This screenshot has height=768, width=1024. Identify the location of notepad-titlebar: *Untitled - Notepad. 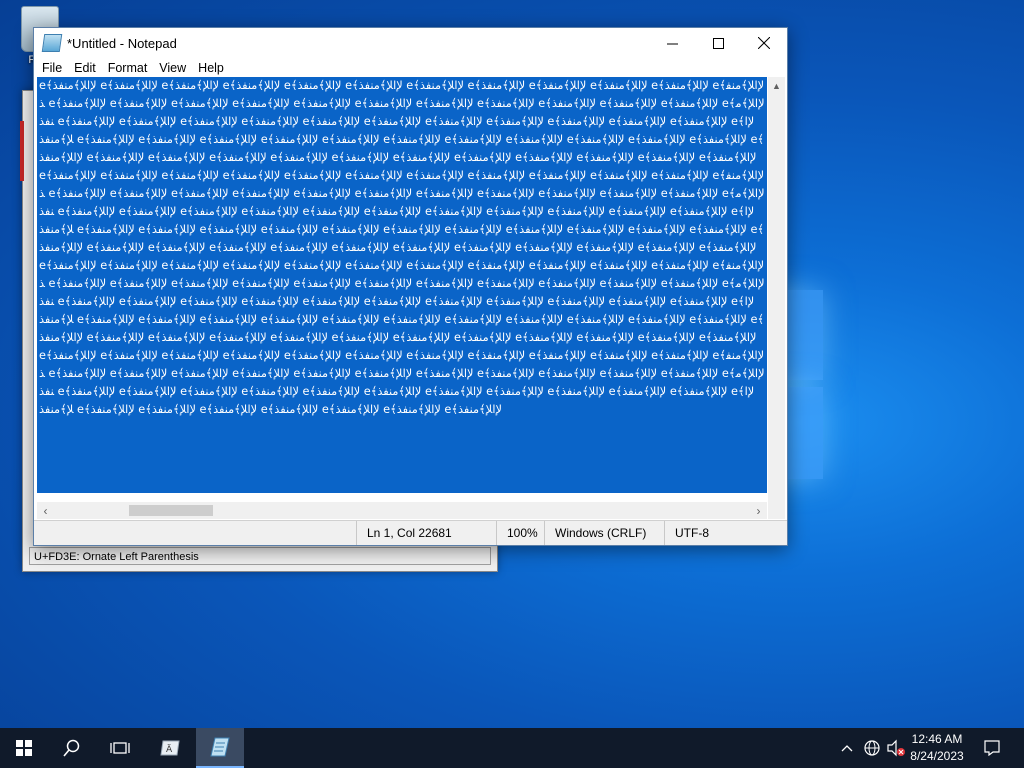
(410, 43).